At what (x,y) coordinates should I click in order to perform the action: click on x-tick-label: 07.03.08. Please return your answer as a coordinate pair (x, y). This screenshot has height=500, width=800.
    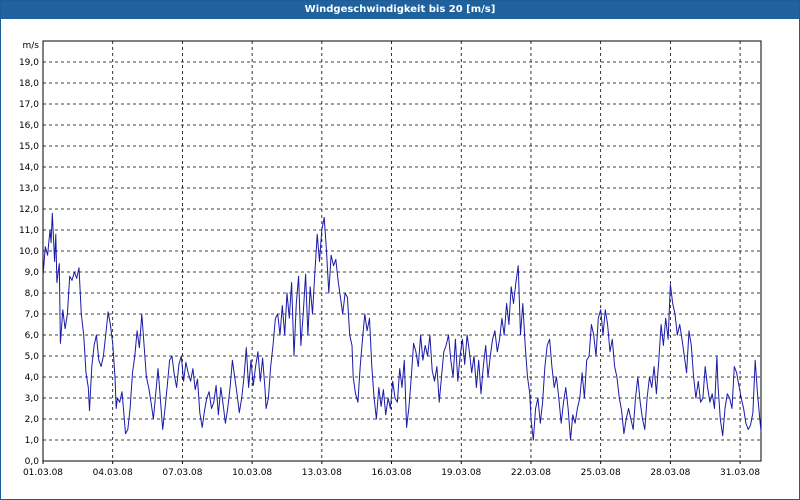
    Looking at the image, I should click on (182, 473).